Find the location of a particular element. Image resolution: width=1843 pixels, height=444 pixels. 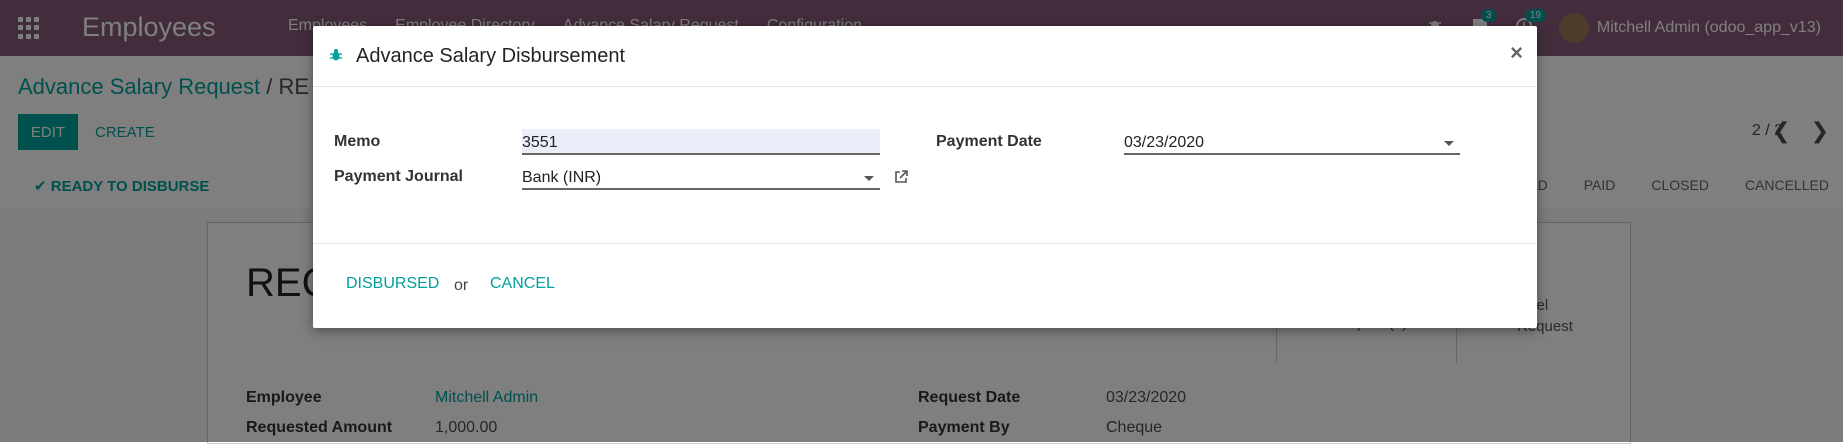

payment-journal-label: Payment Journal is located at coordinates (398, 176).